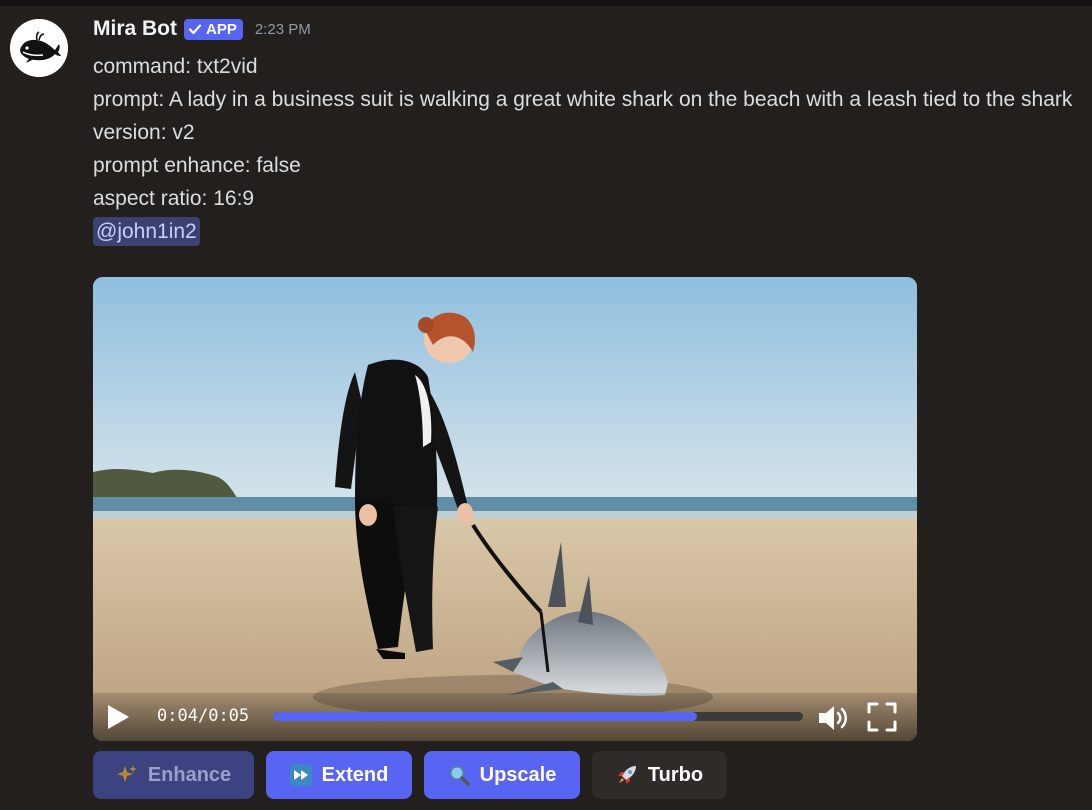 This screenshot has height=810, width=1092. Describe the element at coordinates (221, 29) in the screenshot. I see `app-badge-label: APP` at that location.